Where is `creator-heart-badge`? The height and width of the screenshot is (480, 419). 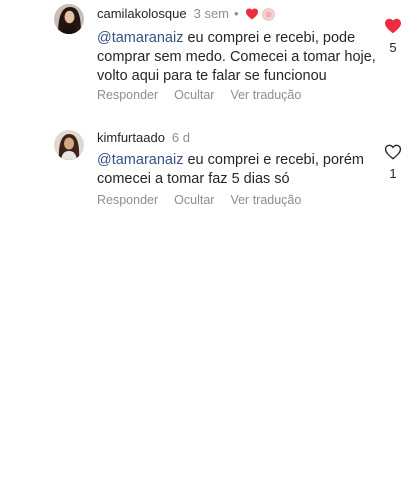
creator-heart-badge is located at coordinates (260, 14).